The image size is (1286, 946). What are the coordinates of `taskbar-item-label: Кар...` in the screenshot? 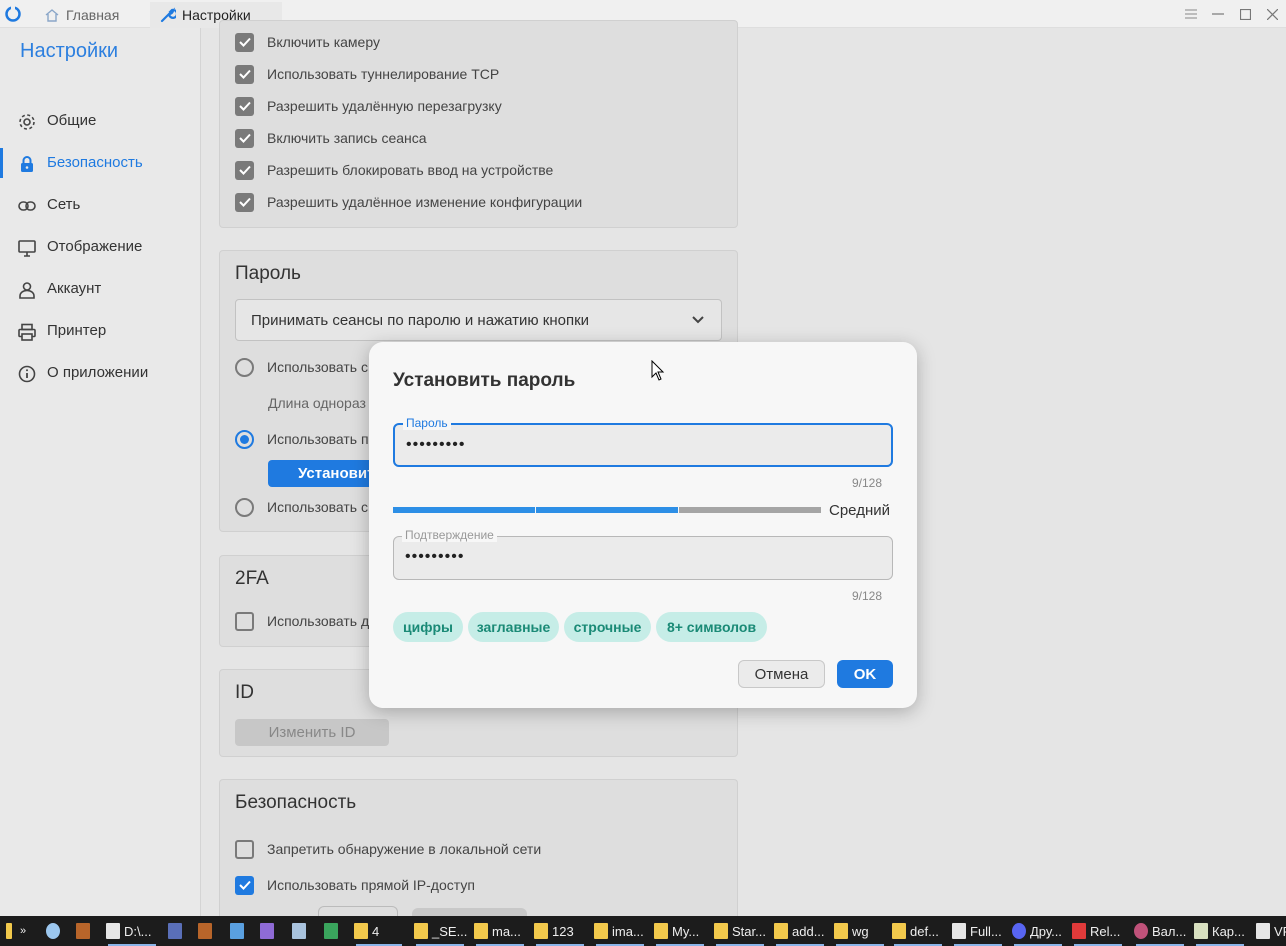 It's located at (1228, 931).